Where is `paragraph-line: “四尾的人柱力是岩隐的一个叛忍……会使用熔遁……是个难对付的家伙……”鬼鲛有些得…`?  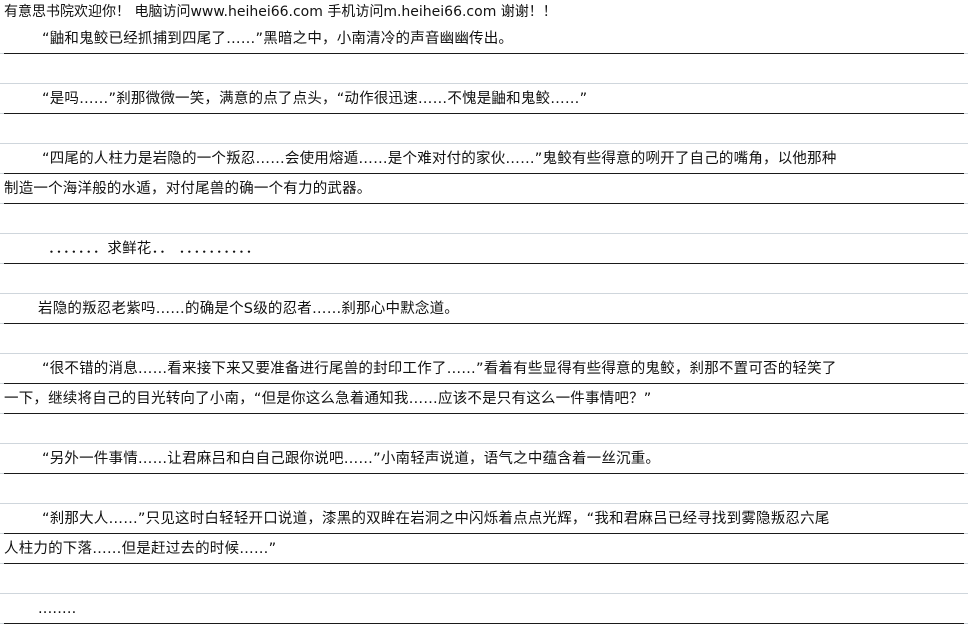
paragraph-line: “四尾的人柱力是岩隐的一个叛忍……会使用熔遁……是个难对付的家伙……”鬼鲛有些得… is located at coordinates (484, 159).